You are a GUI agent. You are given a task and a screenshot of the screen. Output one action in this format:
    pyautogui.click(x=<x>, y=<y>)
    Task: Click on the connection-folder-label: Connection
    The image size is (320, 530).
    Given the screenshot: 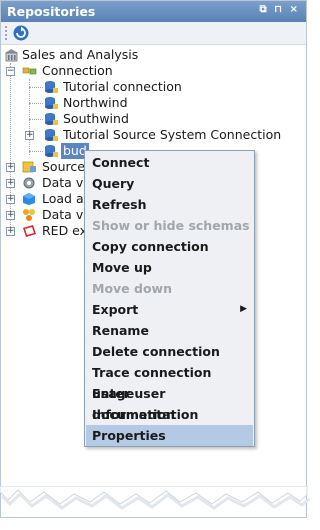 What is the action you would take?
    pyautogui.click(x=77, y=70)
    